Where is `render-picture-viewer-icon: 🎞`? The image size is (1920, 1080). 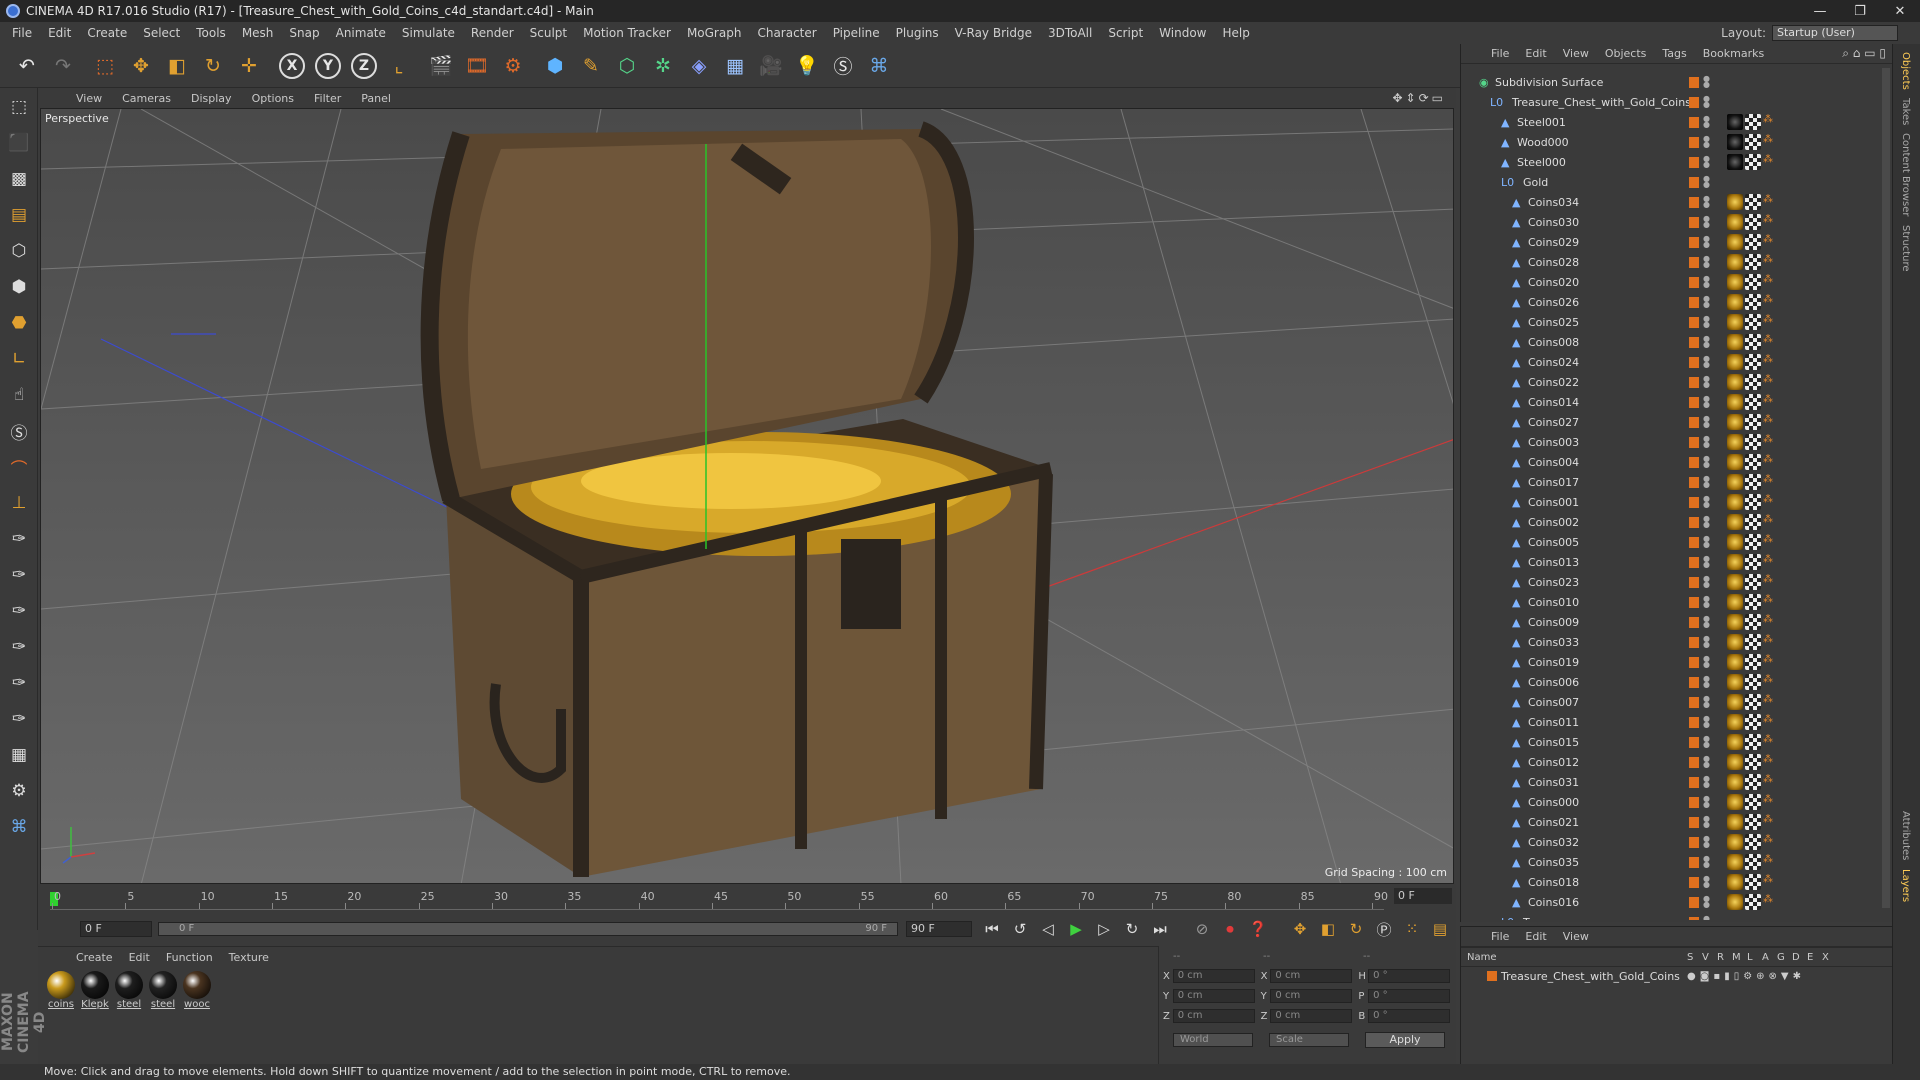 render-picture-viewer-icon: 🎞 is located at coordinates (477, 66).